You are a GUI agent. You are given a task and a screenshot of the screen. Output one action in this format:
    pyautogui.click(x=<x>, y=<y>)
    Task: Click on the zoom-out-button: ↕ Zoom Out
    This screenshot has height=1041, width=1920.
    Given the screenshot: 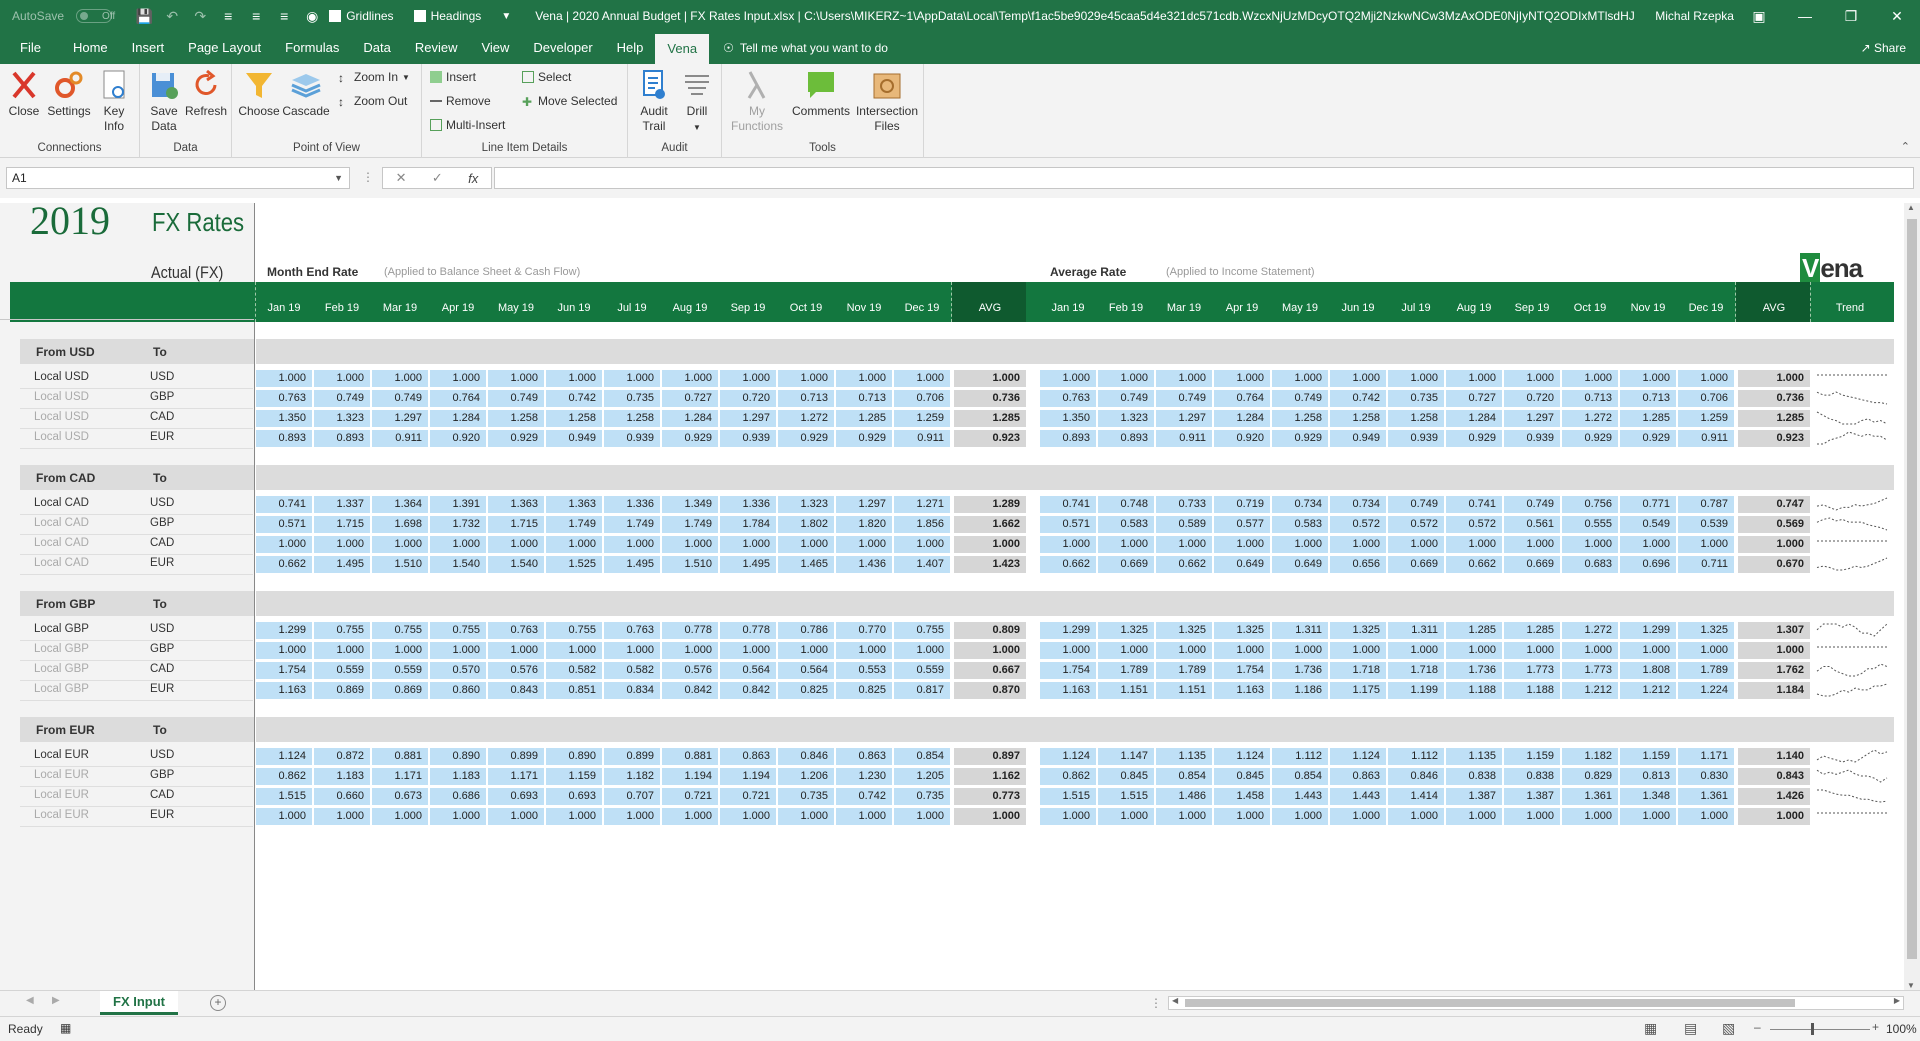 What is the action you would take?
    pyautogui.click(x=372, y=101)
    